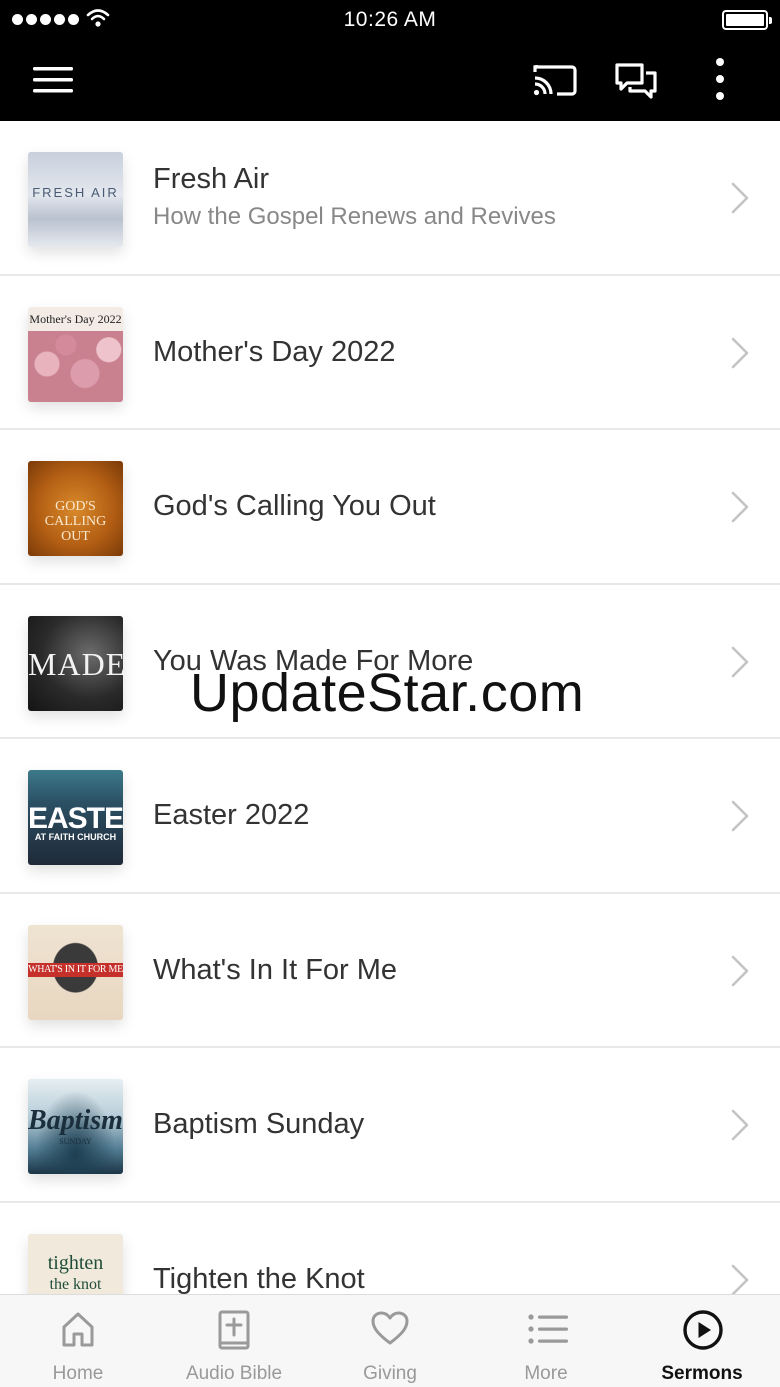  I want to click on artwork-subtext: the knot, so click(75, 1284).